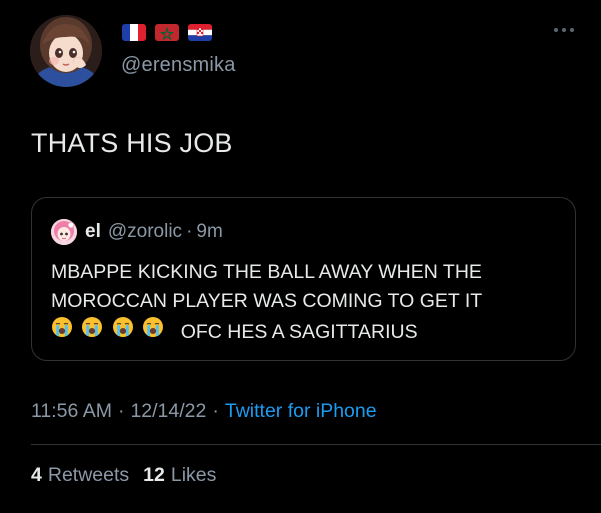 Image resolution: width=601 pixels, height=513 pixels. Describe the element at coordinates (266, 272) in the screenshot. I see `quoted-text-line: MBAPPE KICKING THE BALL AWAY WHEN THE` at that location.